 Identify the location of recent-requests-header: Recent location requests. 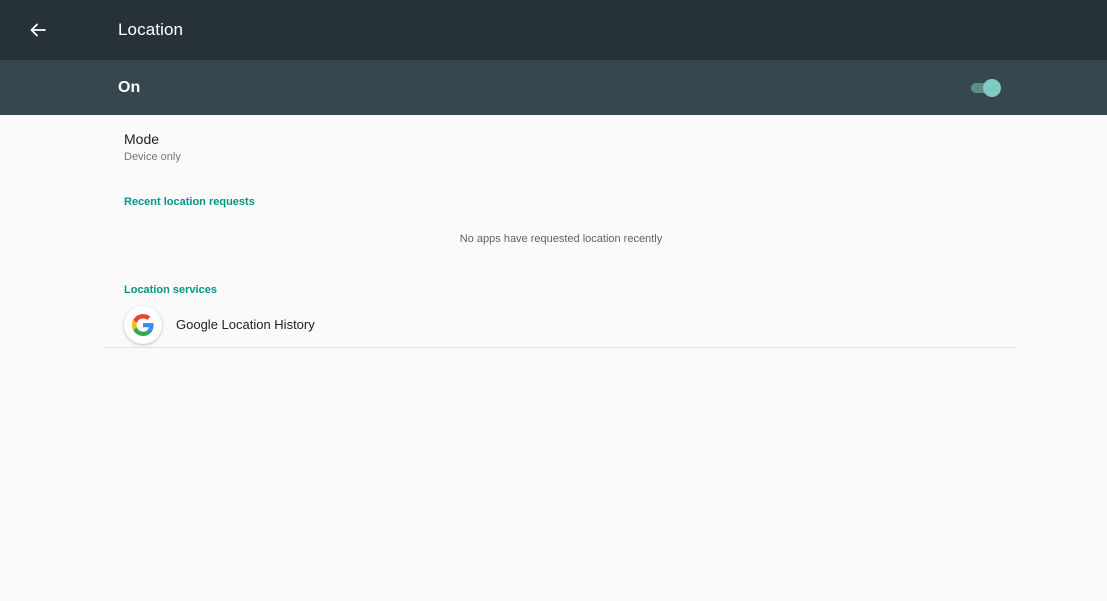
(189, 202).